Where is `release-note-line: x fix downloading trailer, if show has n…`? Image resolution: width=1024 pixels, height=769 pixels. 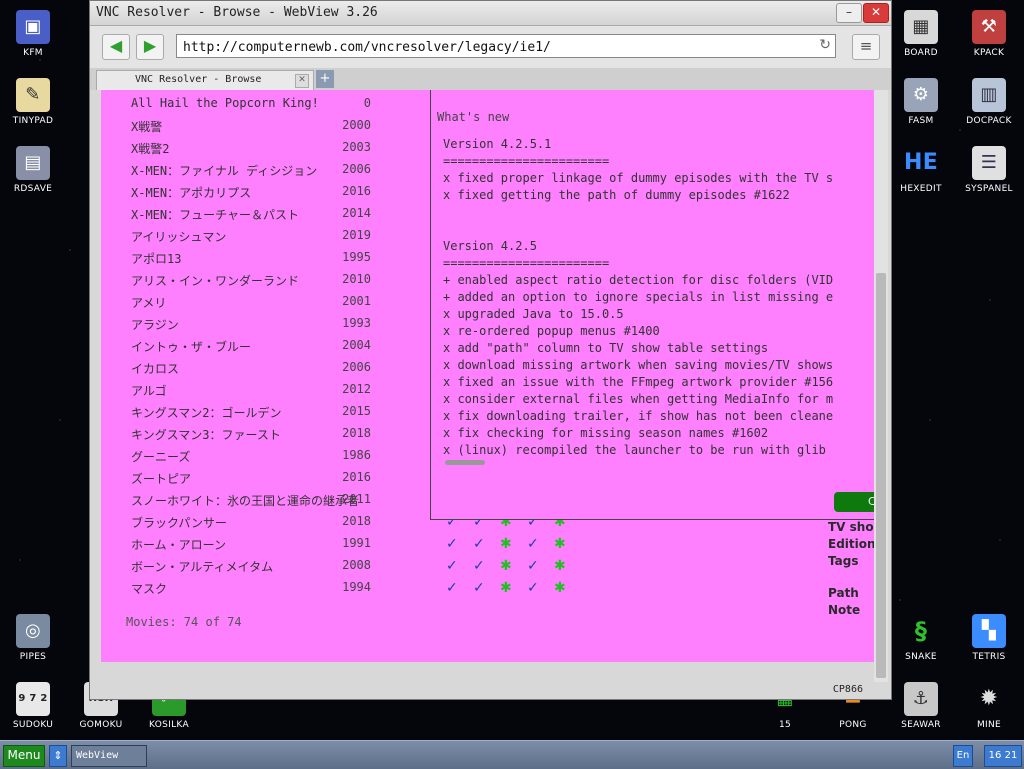 release-note-line: x fix downloading trailer, if show has n… is located at coordinates (638, 416).